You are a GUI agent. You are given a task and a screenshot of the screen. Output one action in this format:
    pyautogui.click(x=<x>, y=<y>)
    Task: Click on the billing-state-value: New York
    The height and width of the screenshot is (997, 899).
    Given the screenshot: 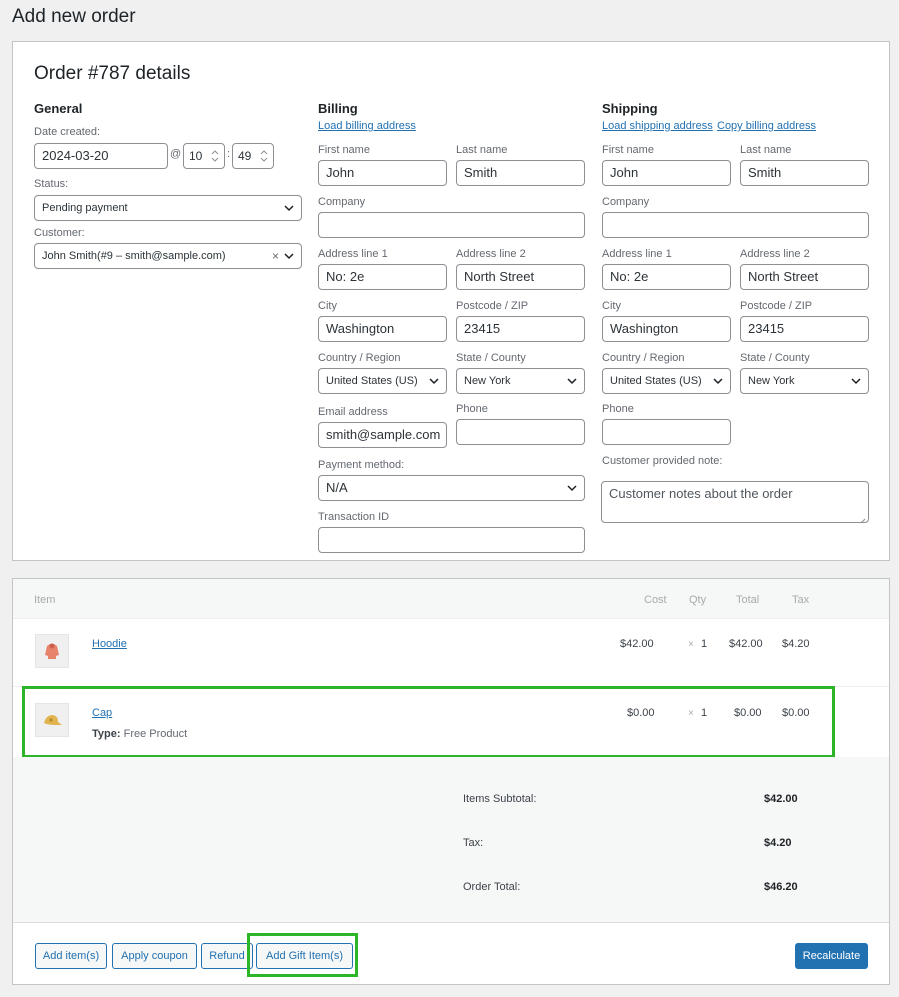 What is the action you would take?
    pyautogui.click(x=487, y=381)
    